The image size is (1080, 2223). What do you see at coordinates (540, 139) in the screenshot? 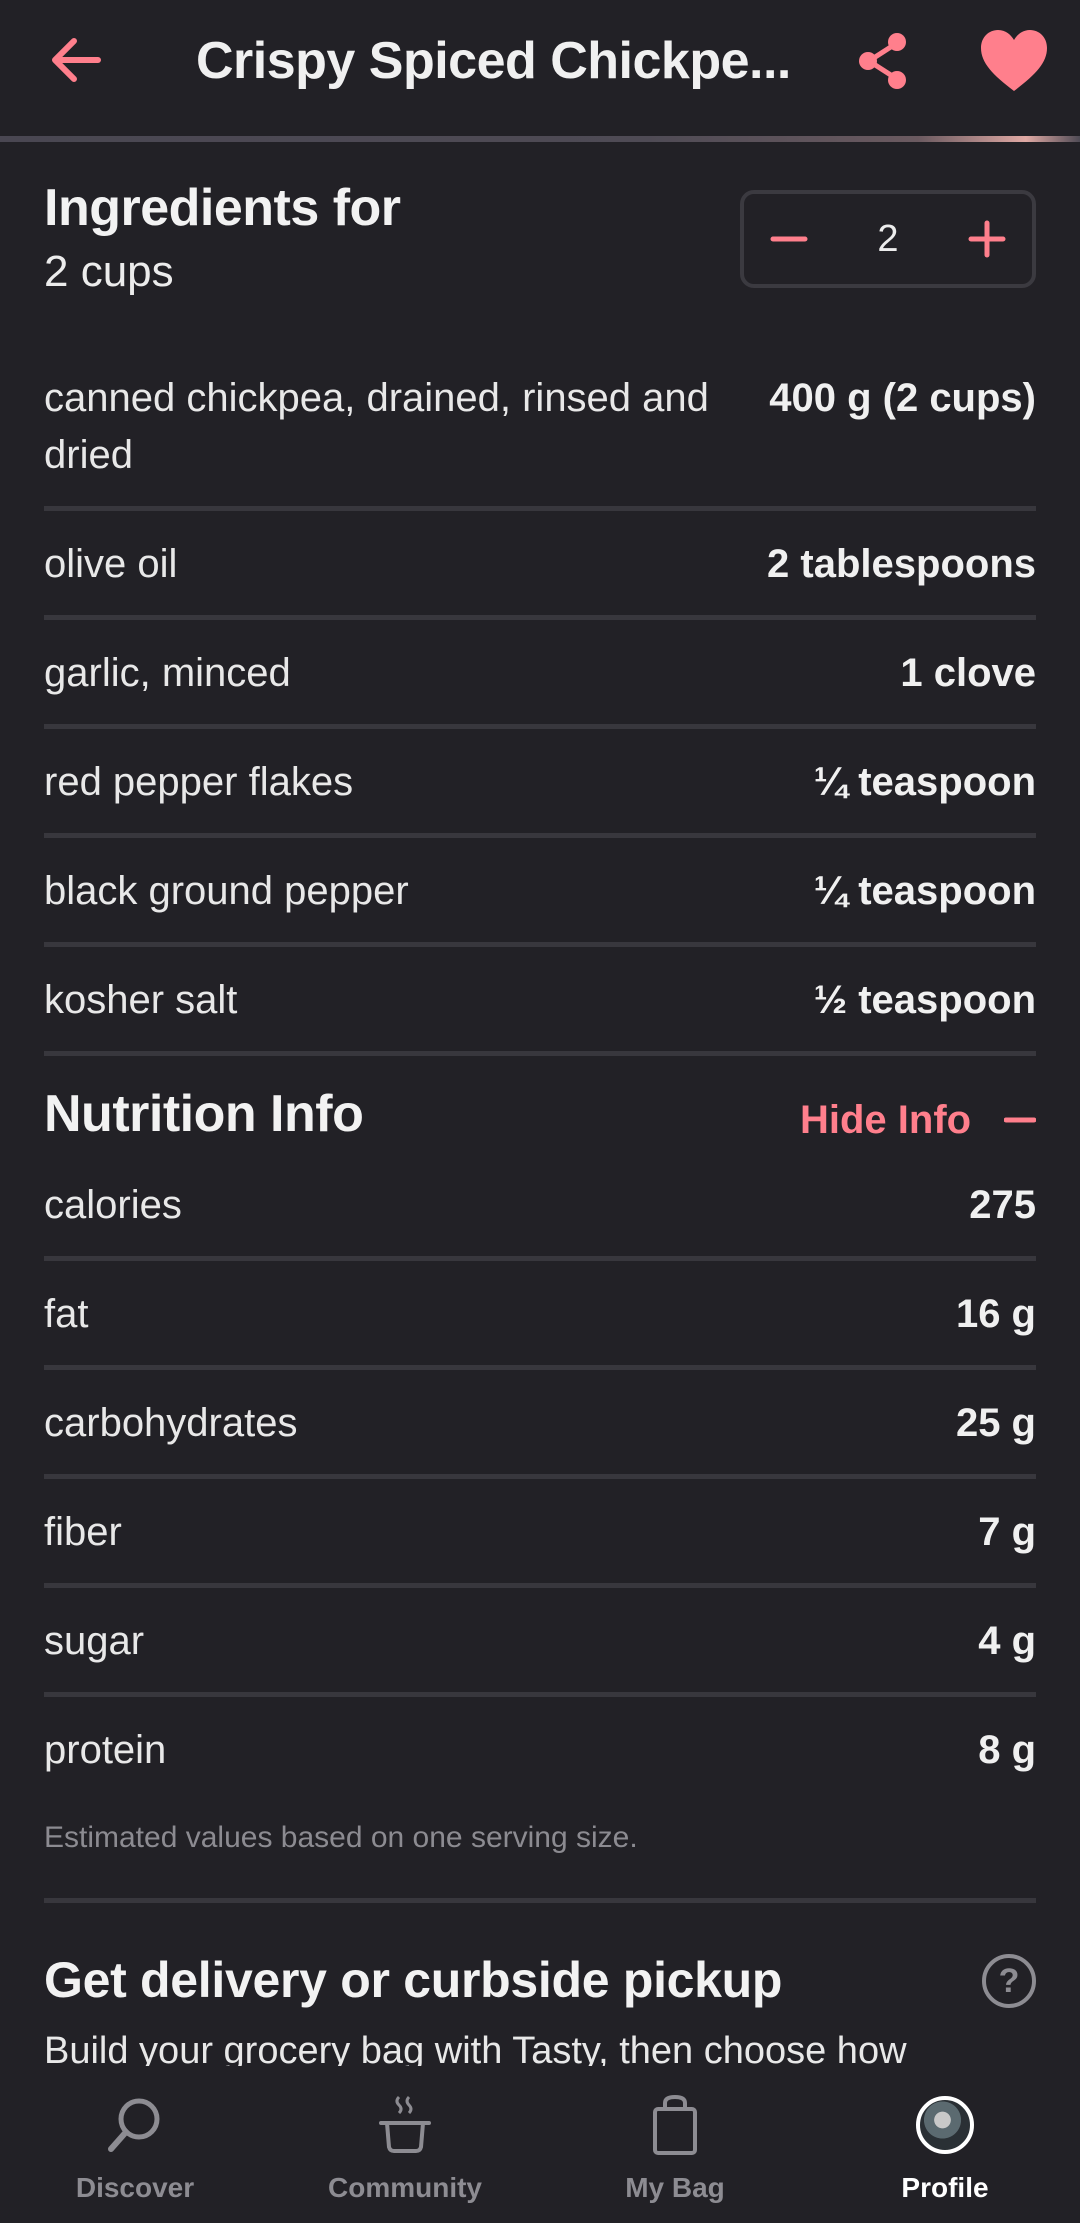
I see `header-divider` at bounding box center [540, 139].